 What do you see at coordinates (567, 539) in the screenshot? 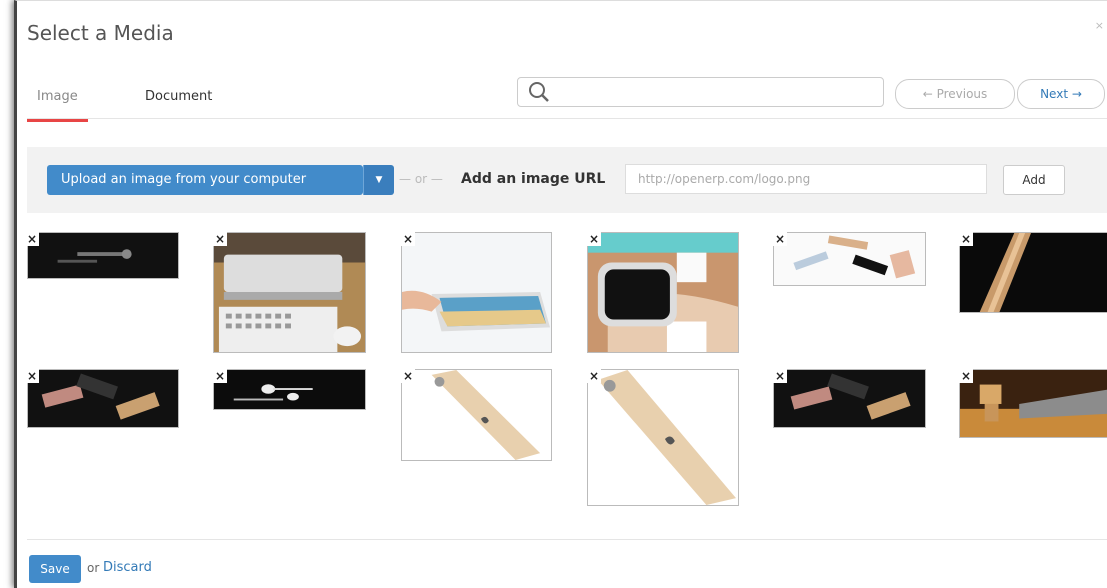
I see `footer-divider` at bounding box center [567, 539].